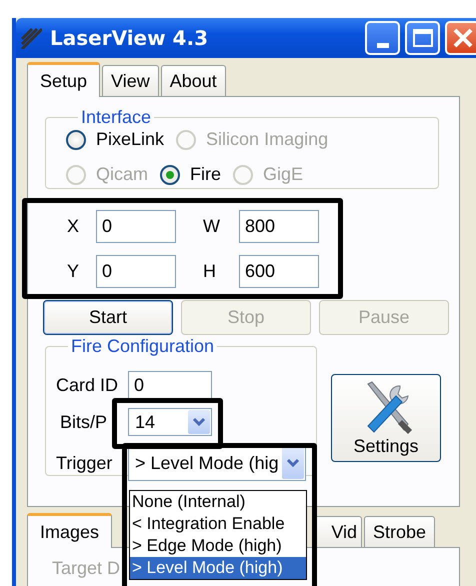 Image resolution: width=476 pixels, height=586 pixels. I want to click on field-label: Card ID, so click(88, 385).